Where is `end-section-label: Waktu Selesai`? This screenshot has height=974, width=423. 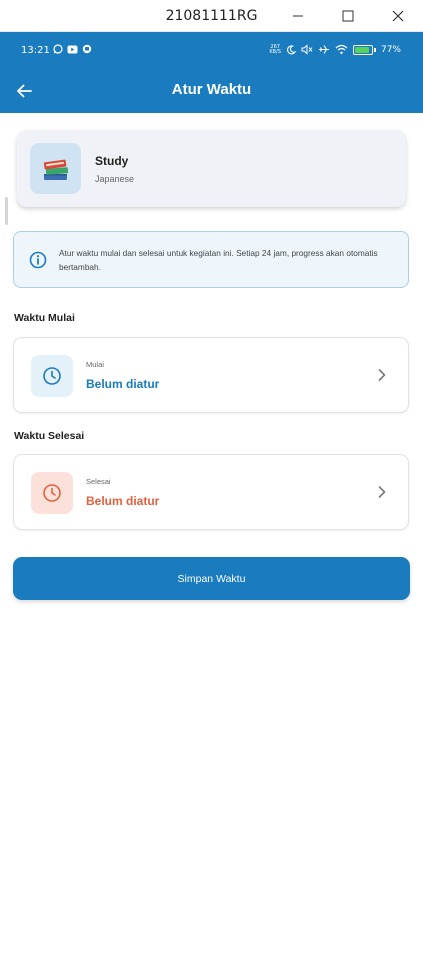
end-section-label: Waktu Selesai is located at coordinates (49, 436).